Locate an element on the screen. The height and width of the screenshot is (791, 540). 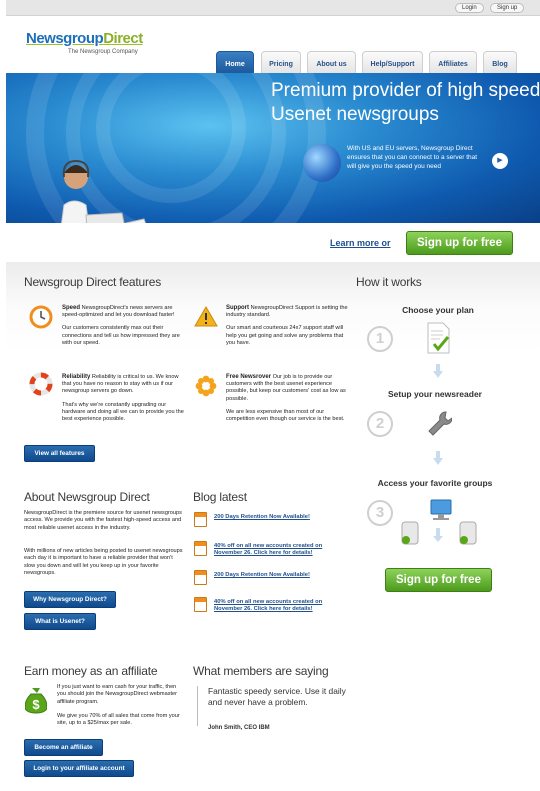
feature-title: Reliability is located at coordinates (76, 377).